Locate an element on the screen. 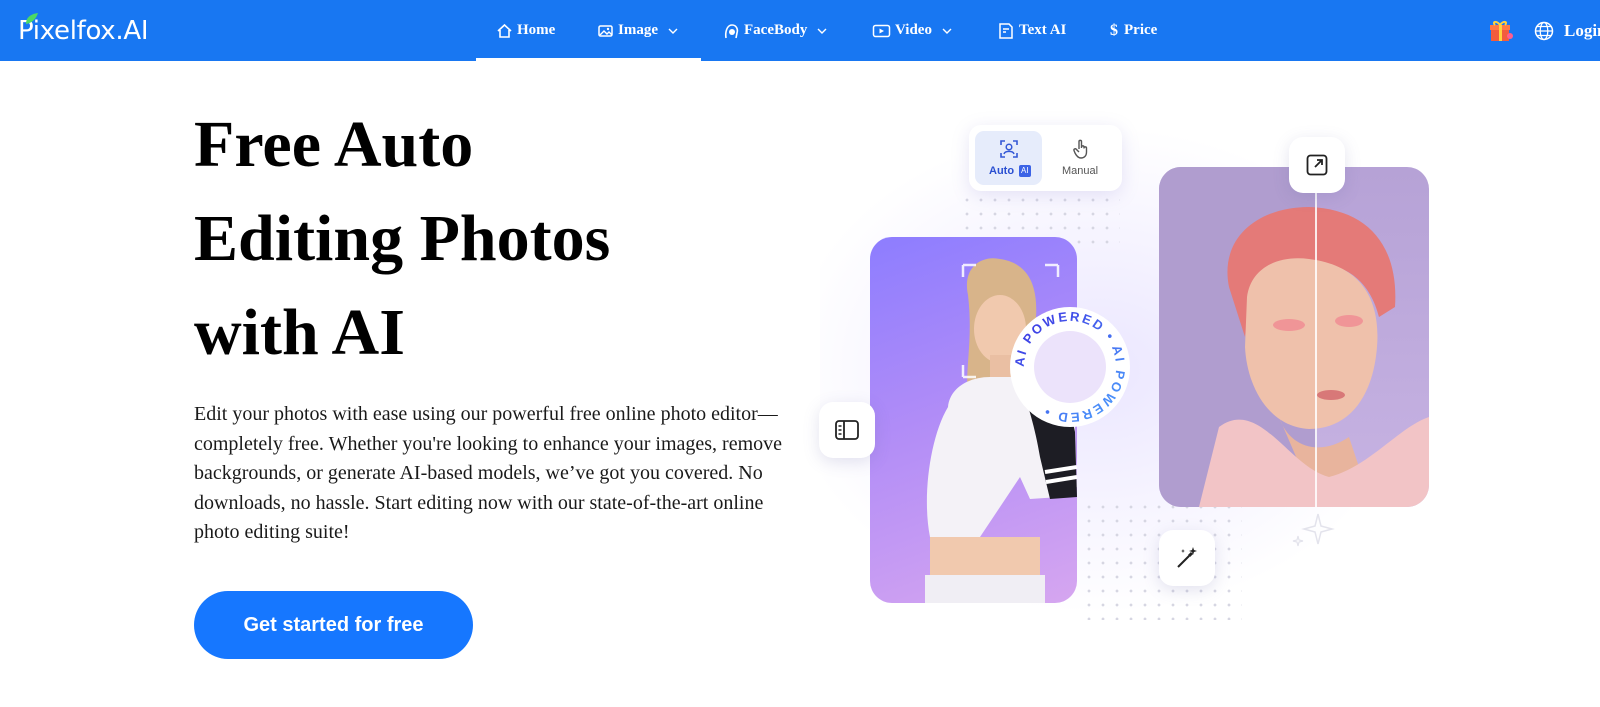  login-link: Login is located at coordinates (1582, 30).